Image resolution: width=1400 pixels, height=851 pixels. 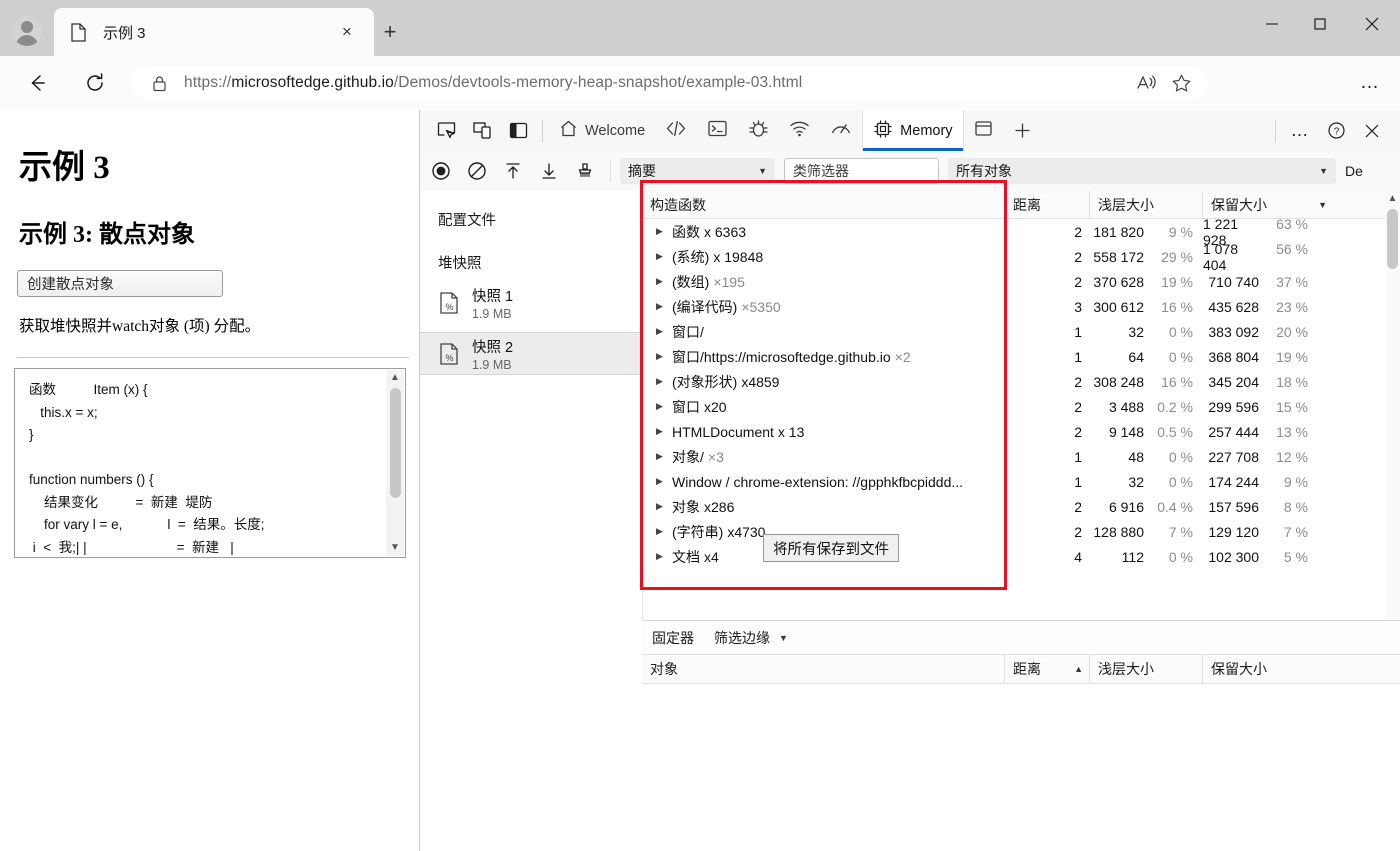 I want to click on devtools-tabbar-actions: … ?, so click(x=1334, y=131).